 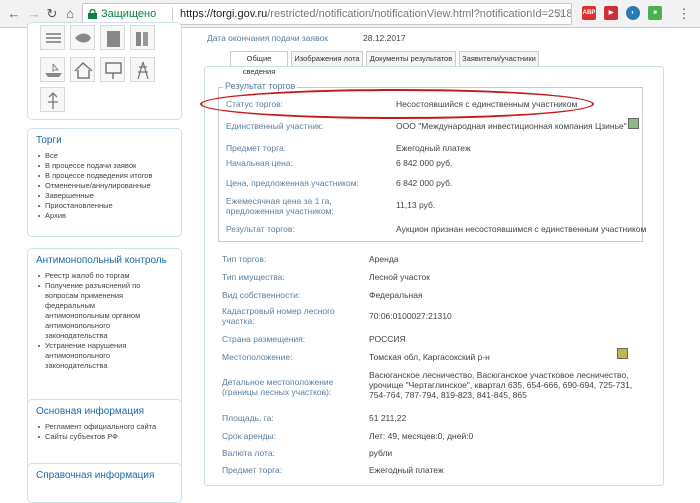 I want to click on subject-value: Ежегодный платеж, so click(x=433, y=148).